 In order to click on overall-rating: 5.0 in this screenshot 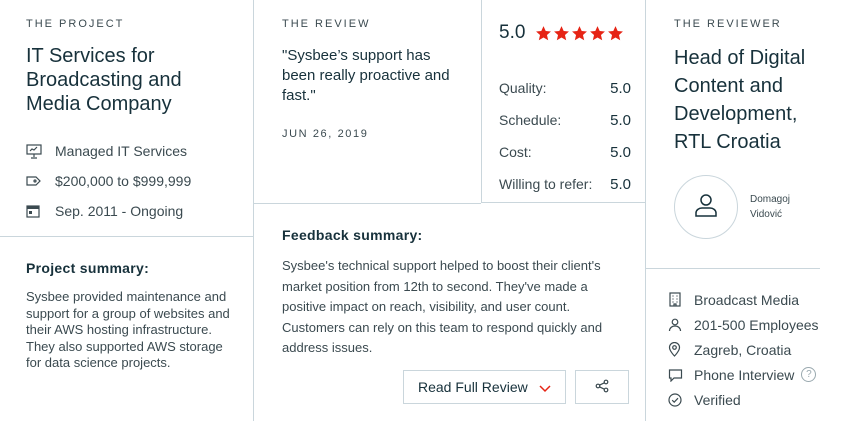, I will do `click(562, 33)`.